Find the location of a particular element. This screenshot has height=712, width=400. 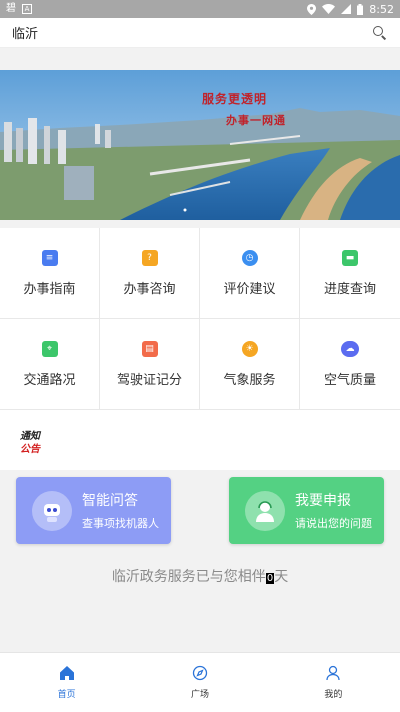

service-consult: ? 办事咨询 is located at coordinates (150, 273).